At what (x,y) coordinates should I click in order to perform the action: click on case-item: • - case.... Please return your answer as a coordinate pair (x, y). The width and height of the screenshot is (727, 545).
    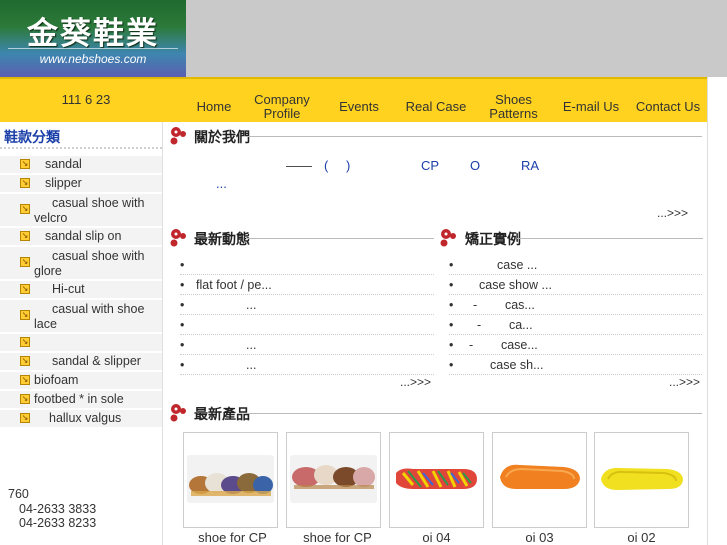
    Looking at the image, I should click on (575, 345).